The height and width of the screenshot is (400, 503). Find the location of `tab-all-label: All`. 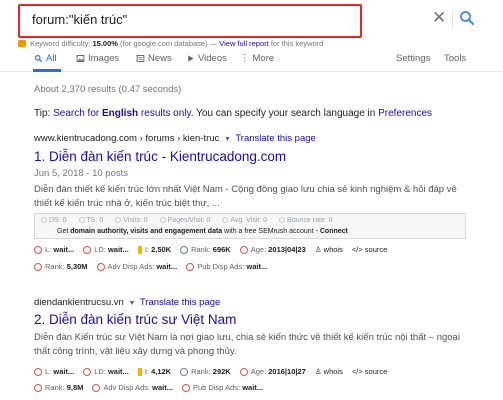

tab-all-label: All is located at coordinates (51, 58).